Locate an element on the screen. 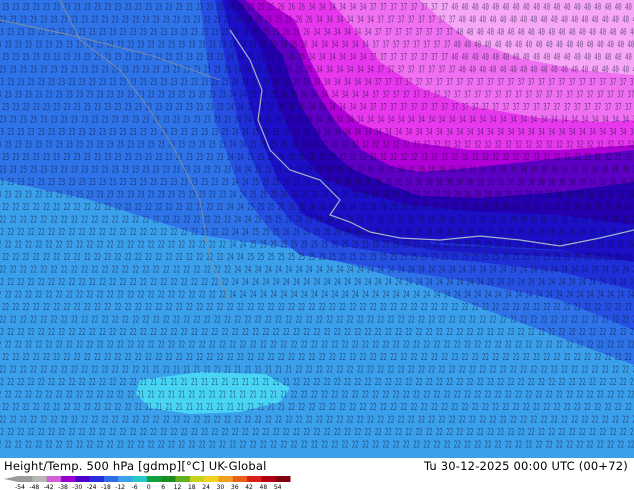 This screenshot has width=634, height=490. legend-tick-label: 18 is located at coordinates (192, 487).